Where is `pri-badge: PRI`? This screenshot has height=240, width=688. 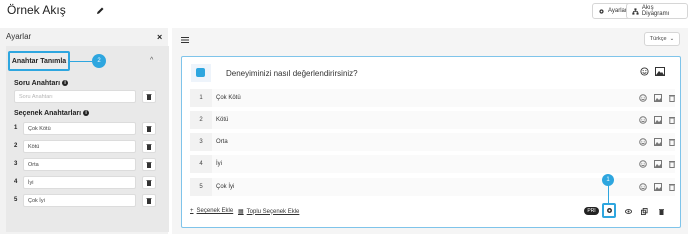
pri-badge: PRI is located at coordinates (591, 211).